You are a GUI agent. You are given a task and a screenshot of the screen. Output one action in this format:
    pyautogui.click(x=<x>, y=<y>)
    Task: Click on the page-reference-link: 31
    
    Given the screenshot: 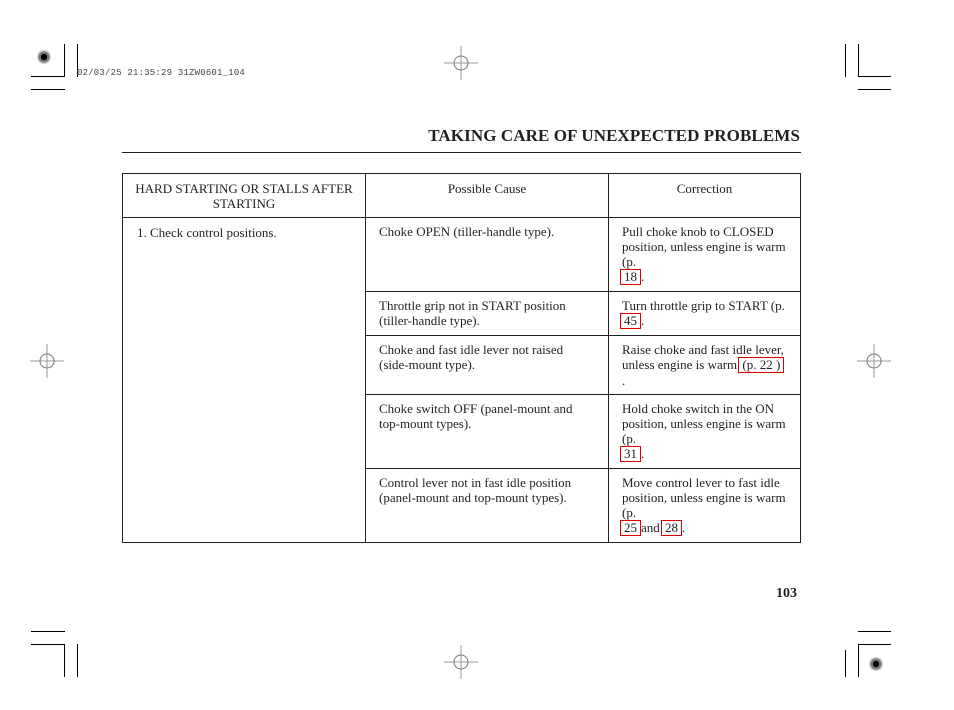 What is the action you would take?
    pyautogui.click(x=630, y=454)
    